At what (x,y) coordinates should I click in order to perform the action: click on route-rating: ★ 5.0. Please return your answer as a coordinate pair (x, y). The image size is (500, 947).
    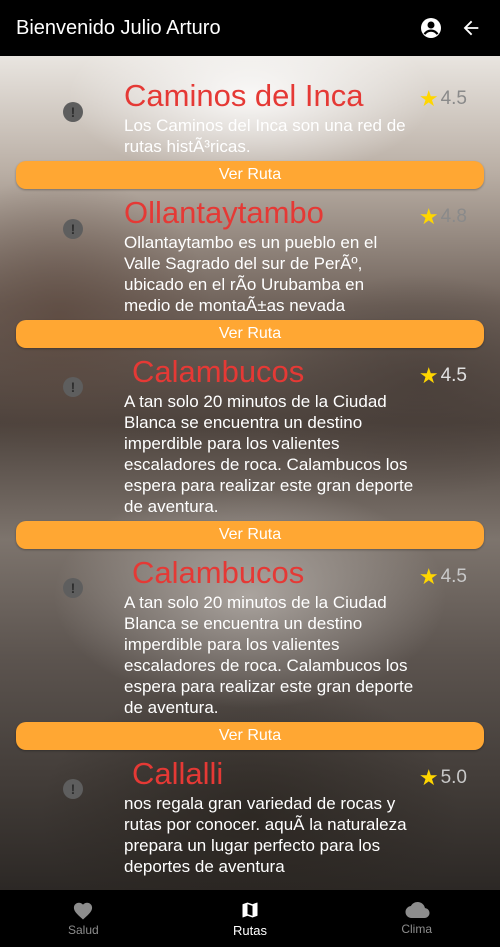
    Looking at the image, I should click on (443, 778).